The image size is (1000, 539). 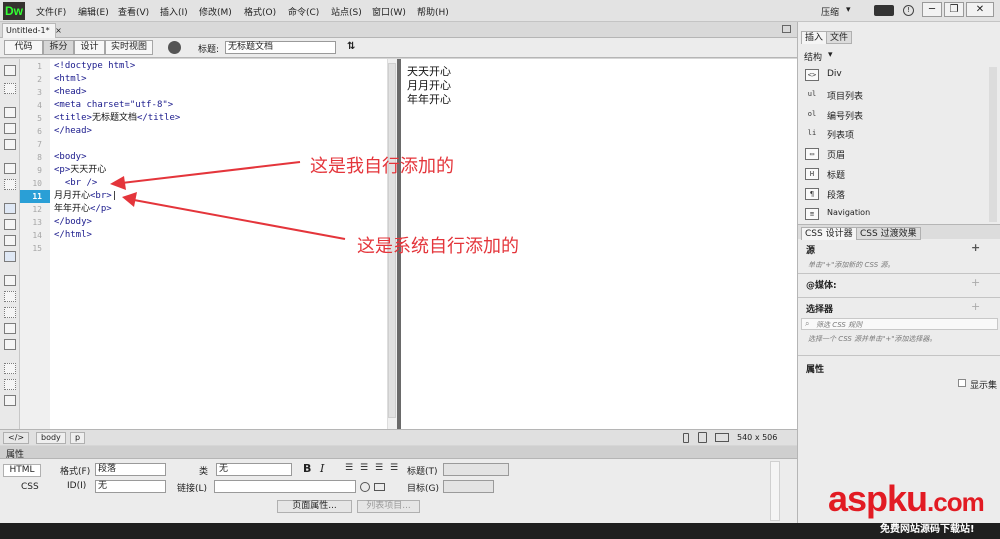 What do you see at coordinates (812, 174) in the screenshot?
I see `heading-icon: H` at bounding box center [812, 174].